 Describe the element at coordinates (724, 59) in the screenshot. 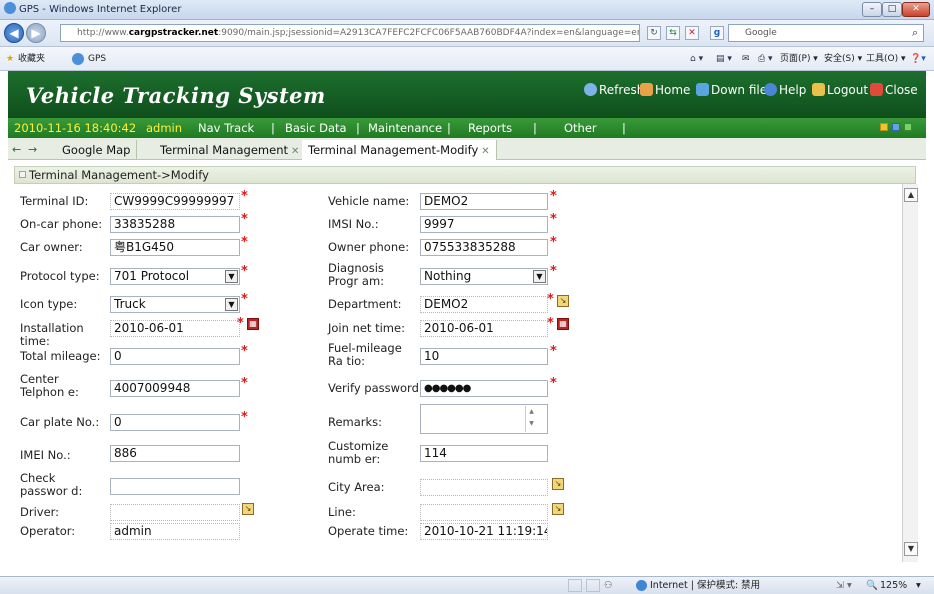

I see `feeds-icon: ▤ ▾` at that location.